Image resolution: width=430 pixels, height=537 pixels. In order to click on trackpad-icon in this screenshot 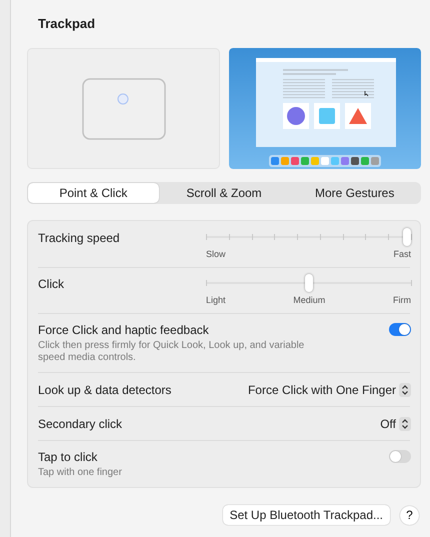, I will do `click(124, 109)`.